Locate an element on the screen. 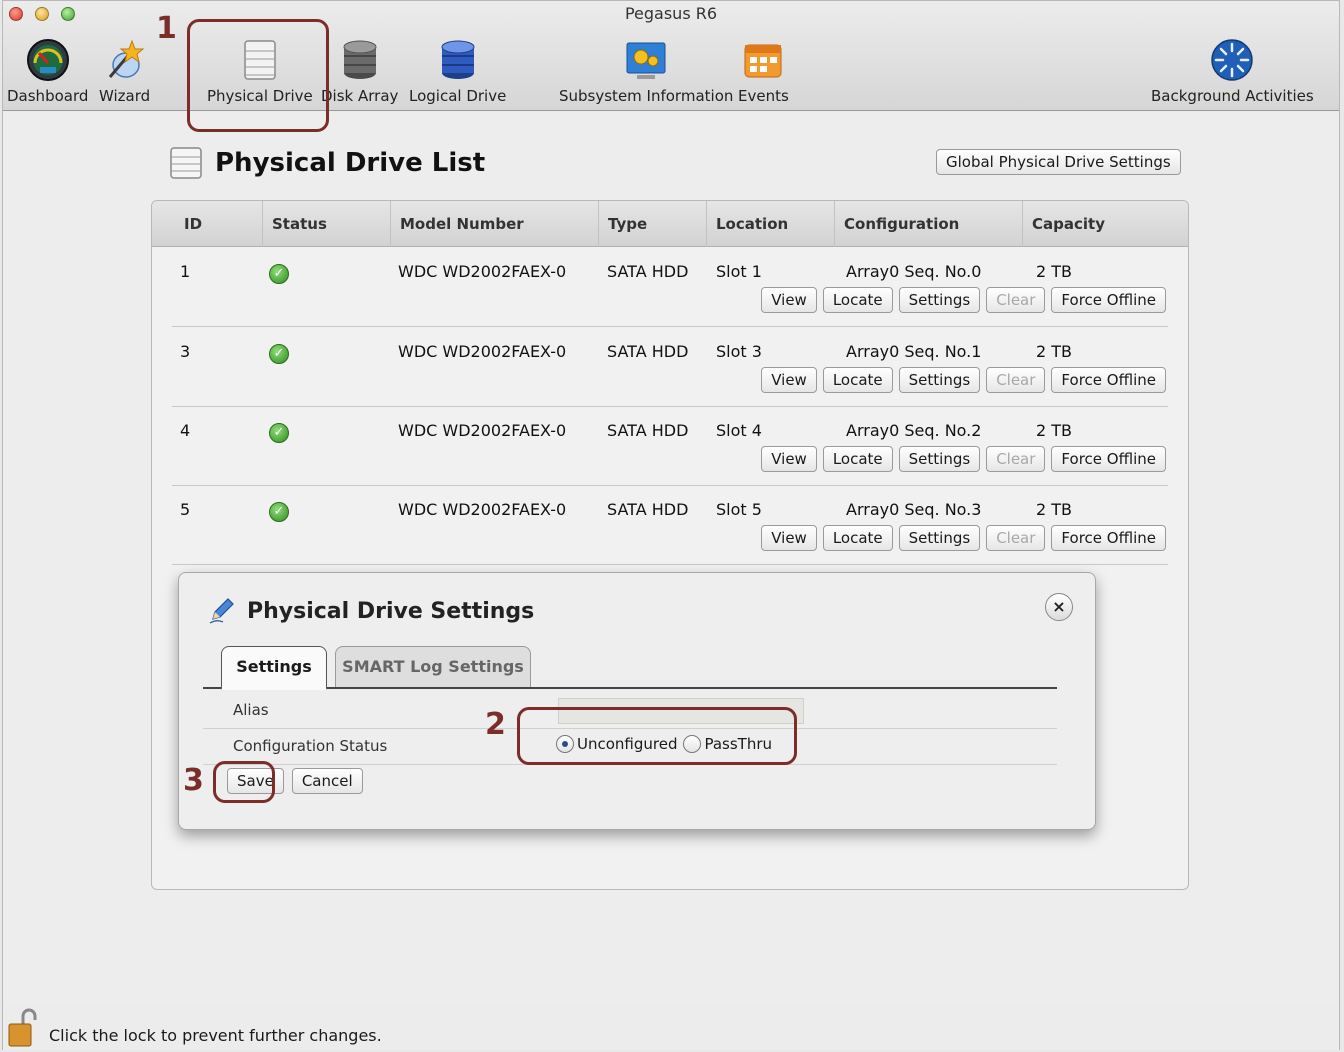  drive-configuration: Array0 Seq. No.0 is located at coordinates (914, 271).